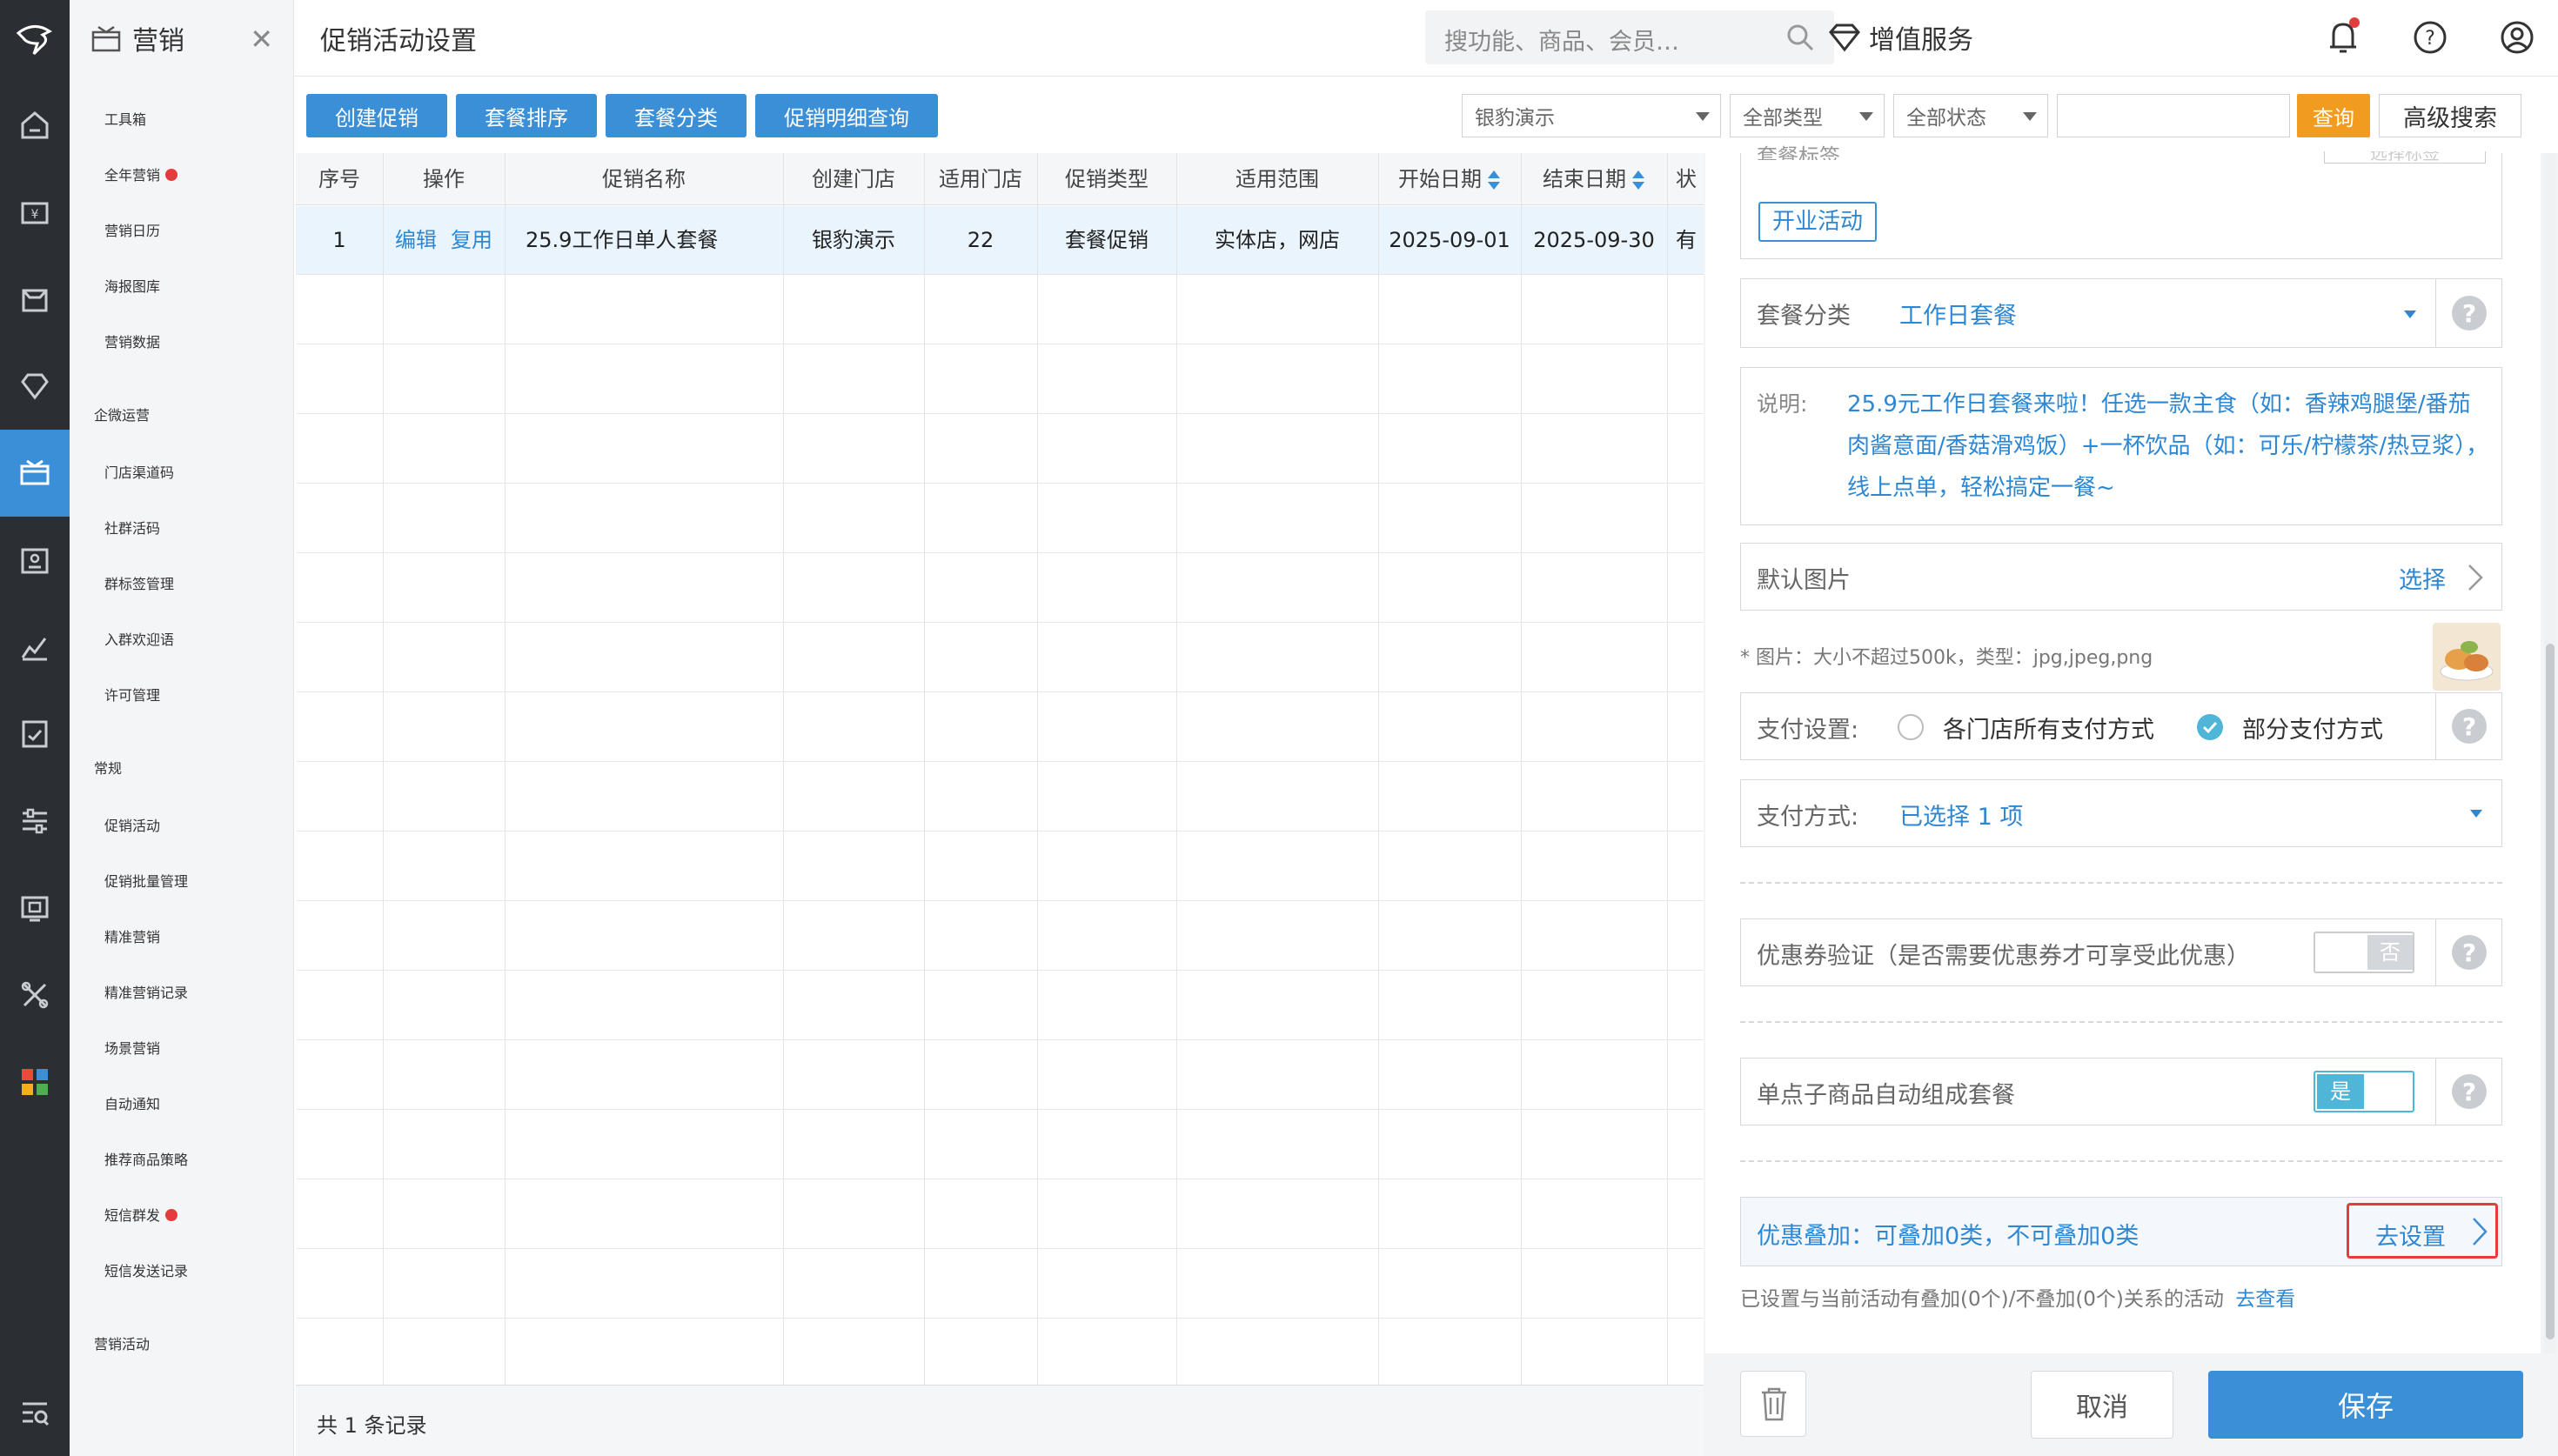 This screenshot has height=1456, width=2558. I want to click on sidebar-item: 群标签管理, so click(139, 582).